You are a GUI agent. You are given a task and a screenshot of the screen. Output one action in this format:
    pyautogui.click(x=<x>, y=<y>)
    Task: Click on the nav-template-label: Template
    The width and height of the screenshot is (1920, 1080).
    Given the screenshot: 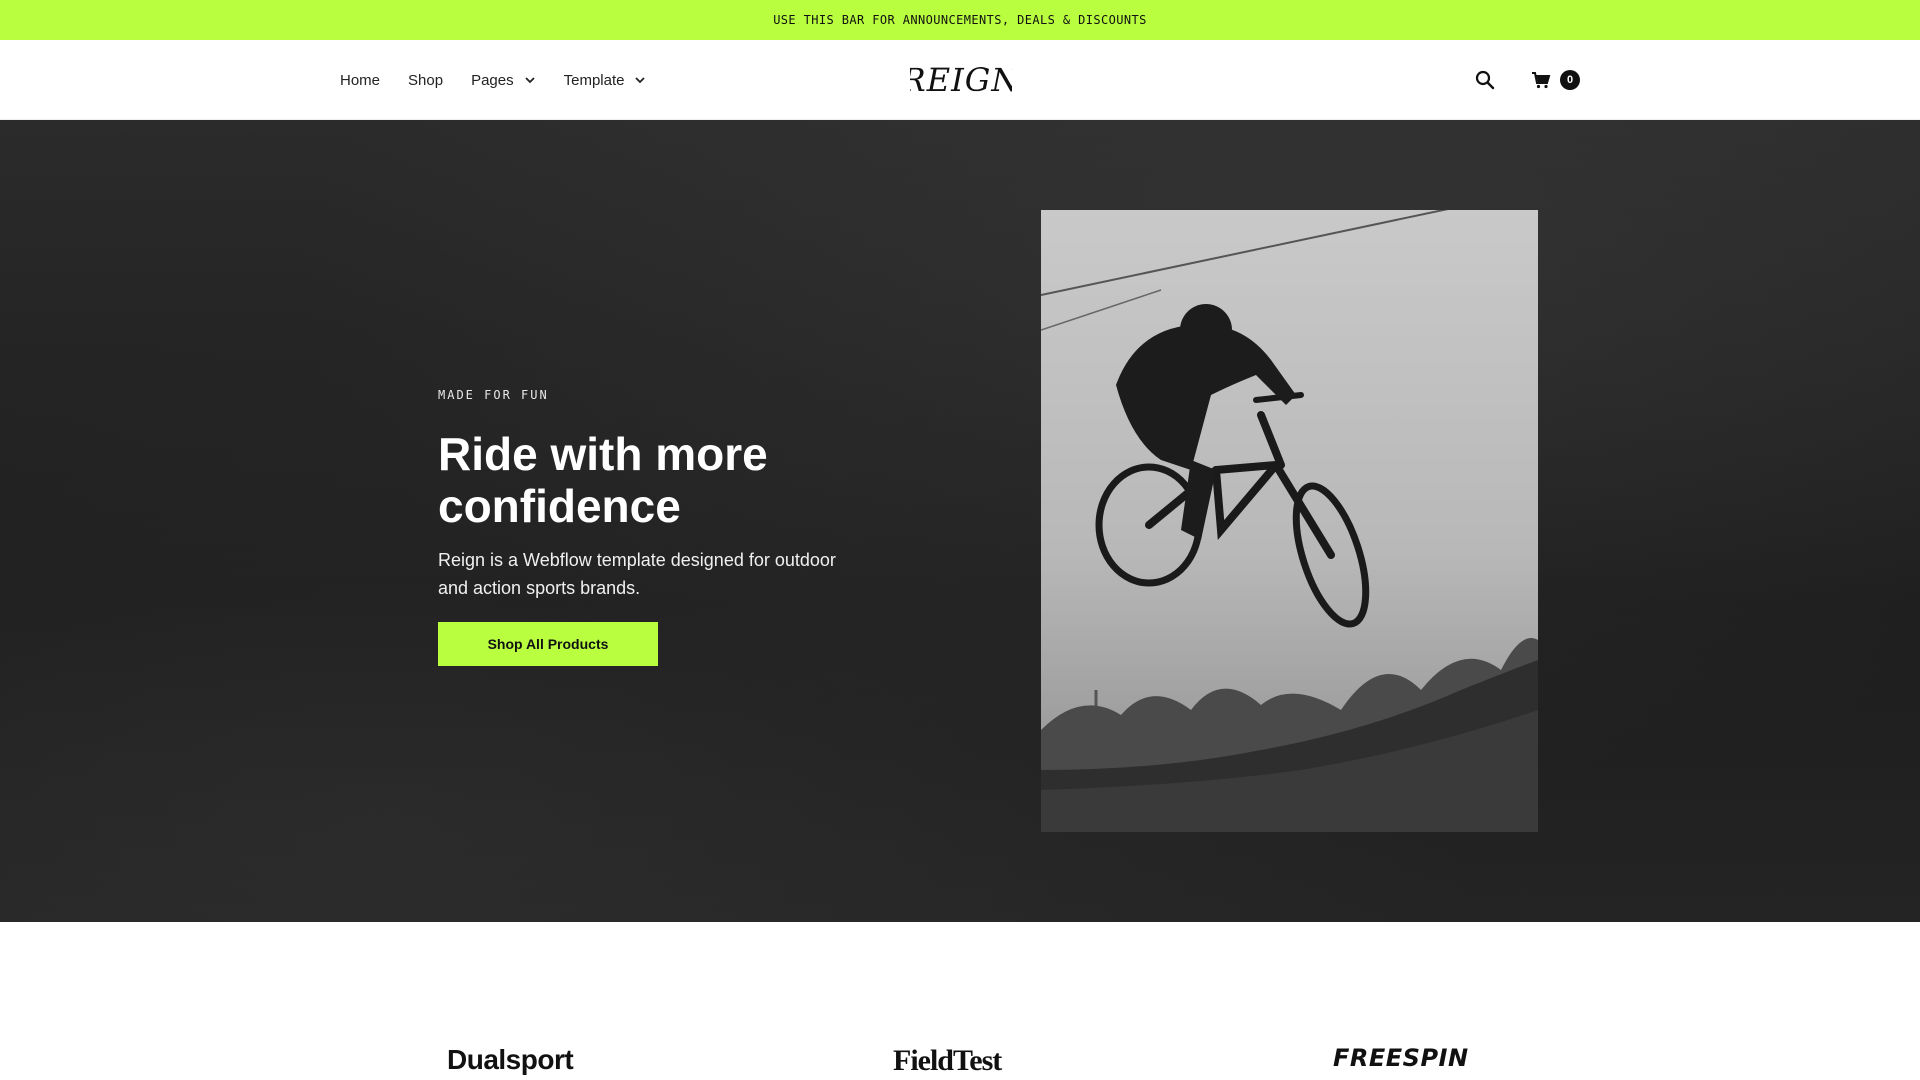 What is the action you would take?
    pyautogui.click(x=594, y=80)
    